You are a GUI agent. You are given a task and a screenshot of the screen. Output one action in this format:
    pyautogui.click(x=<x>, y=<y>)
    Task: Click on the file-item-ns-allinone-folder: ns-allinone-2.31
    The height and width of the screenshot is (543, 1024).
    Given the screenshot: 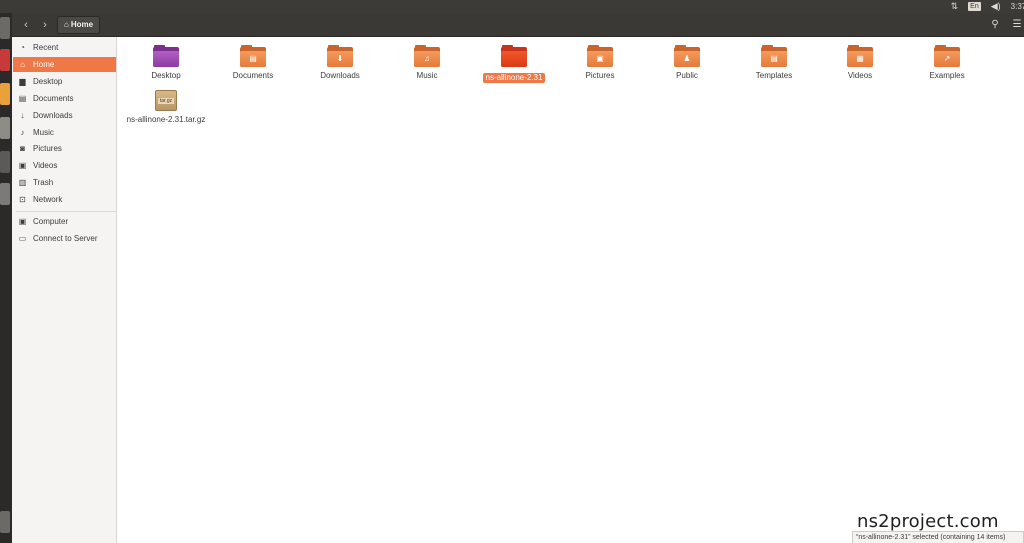 What is the action you would take?
    pyautogui.click(x=514, y=65)
    